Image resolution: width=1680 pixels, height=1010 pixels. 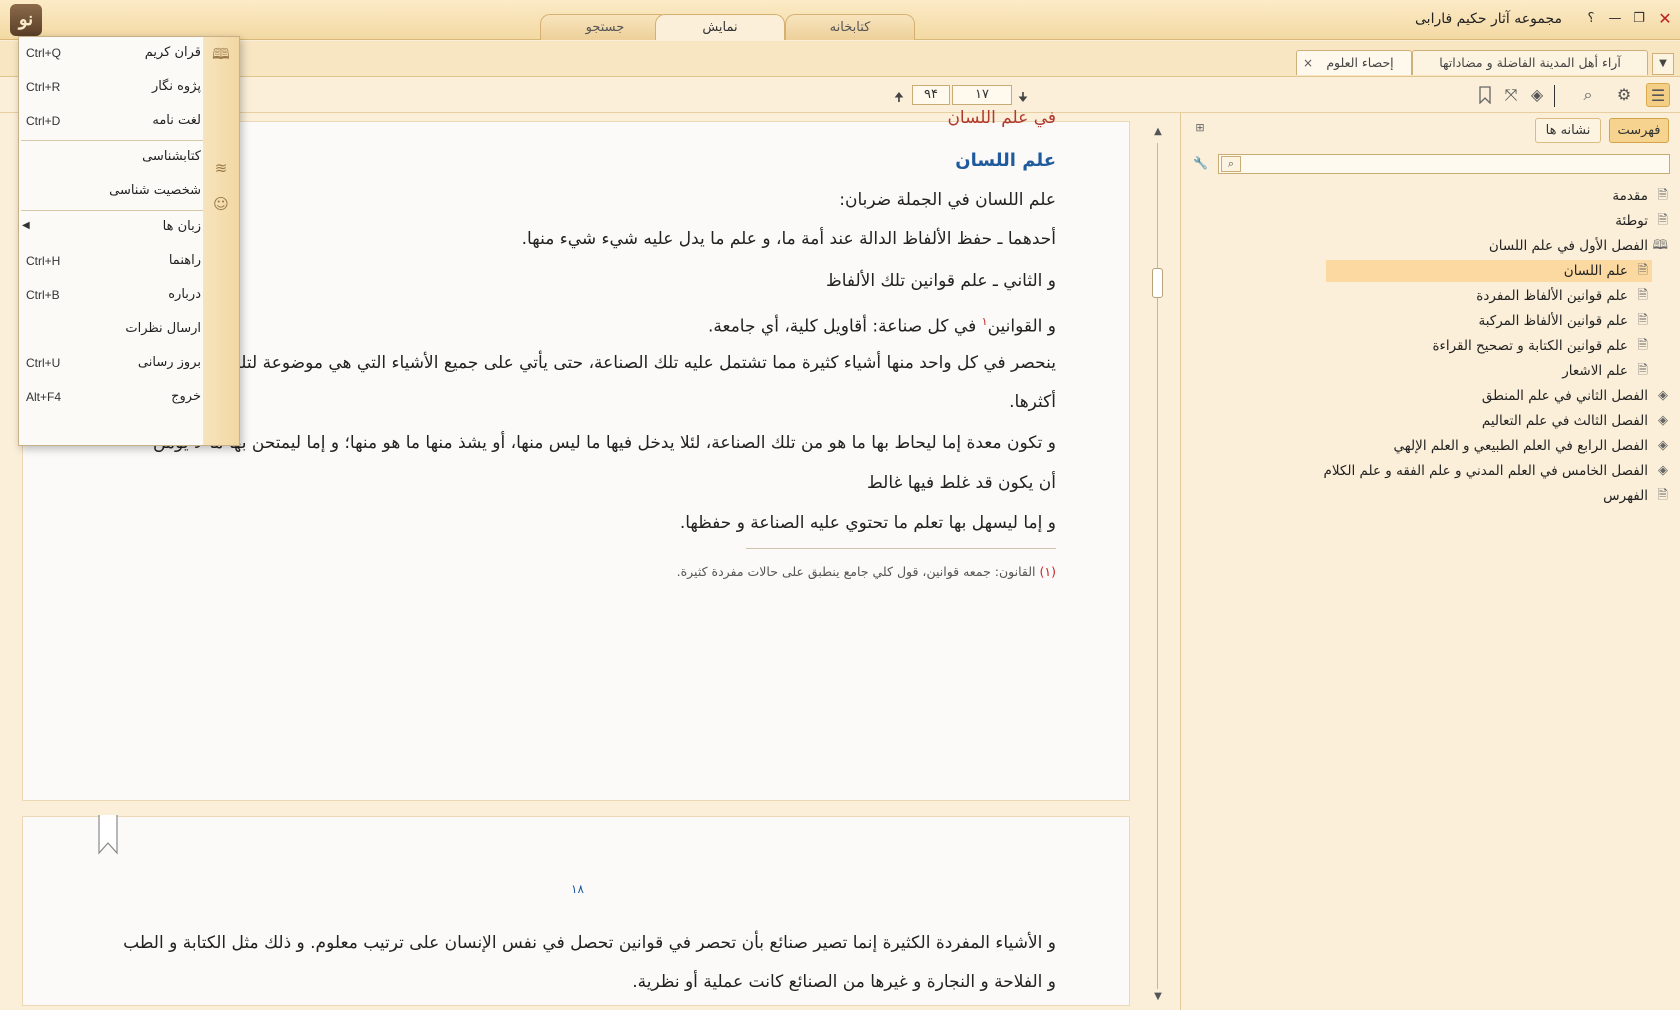 What do you see at coordinates (1624, 95) in the screenshot?
I see `gear-icon: ⚙` at bounding box center [1624, 95].